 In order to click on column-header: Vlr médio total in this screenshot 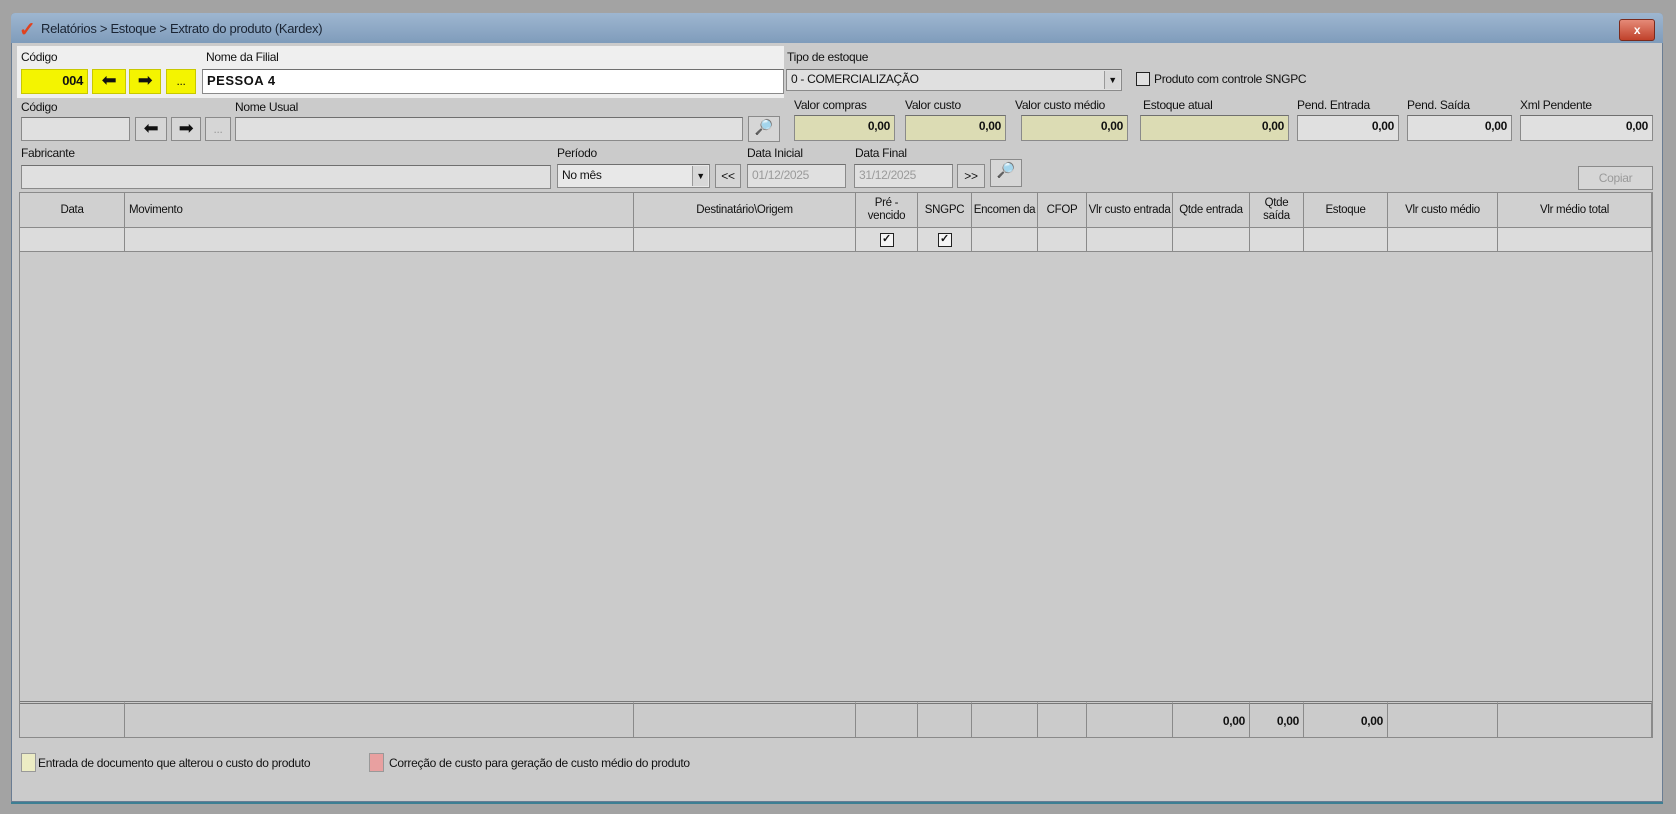, I will do `click(1575, 210)`.